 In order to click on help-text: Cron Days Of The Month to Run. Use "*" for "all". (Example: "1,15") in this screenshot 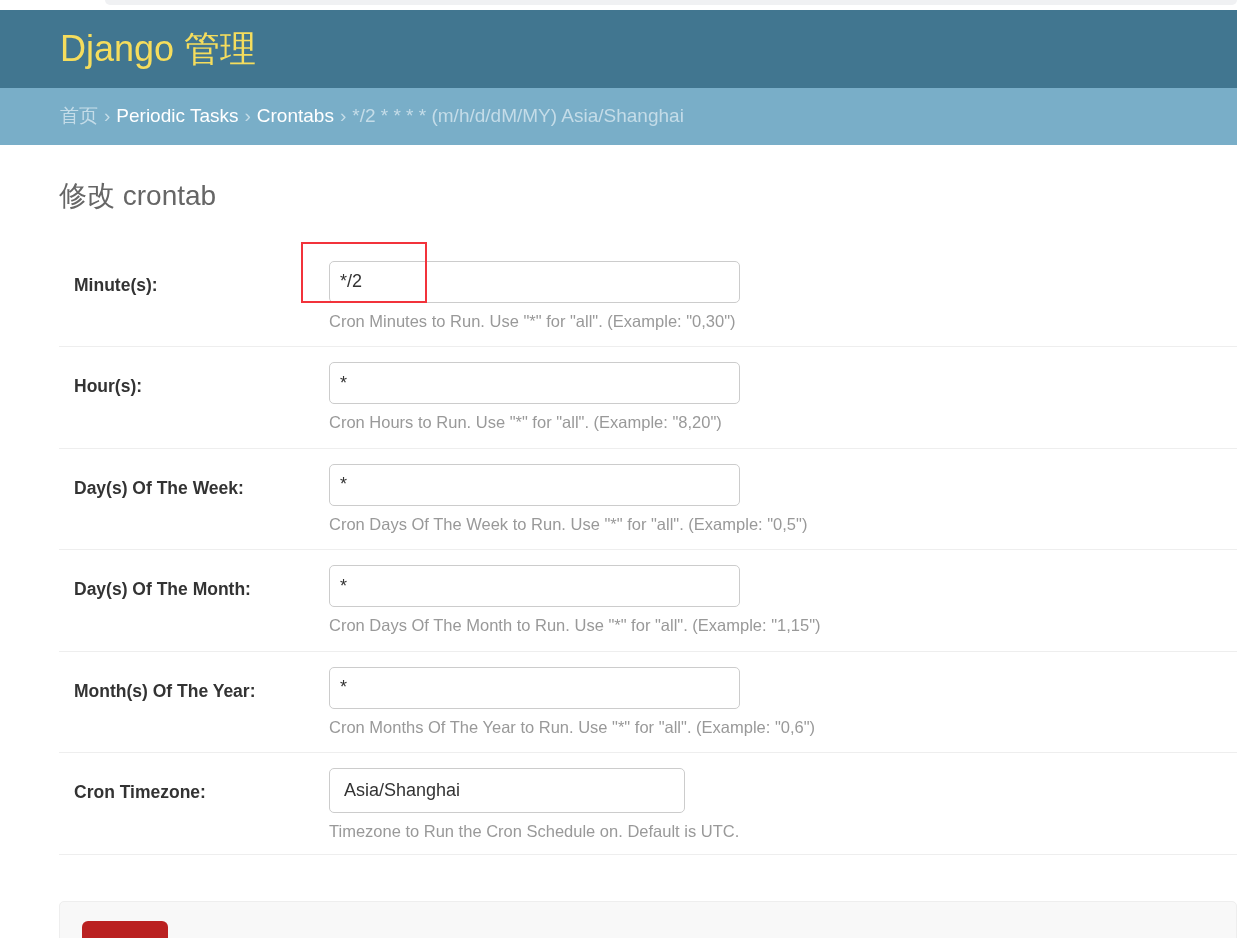, I will do `click(575, 626)`.